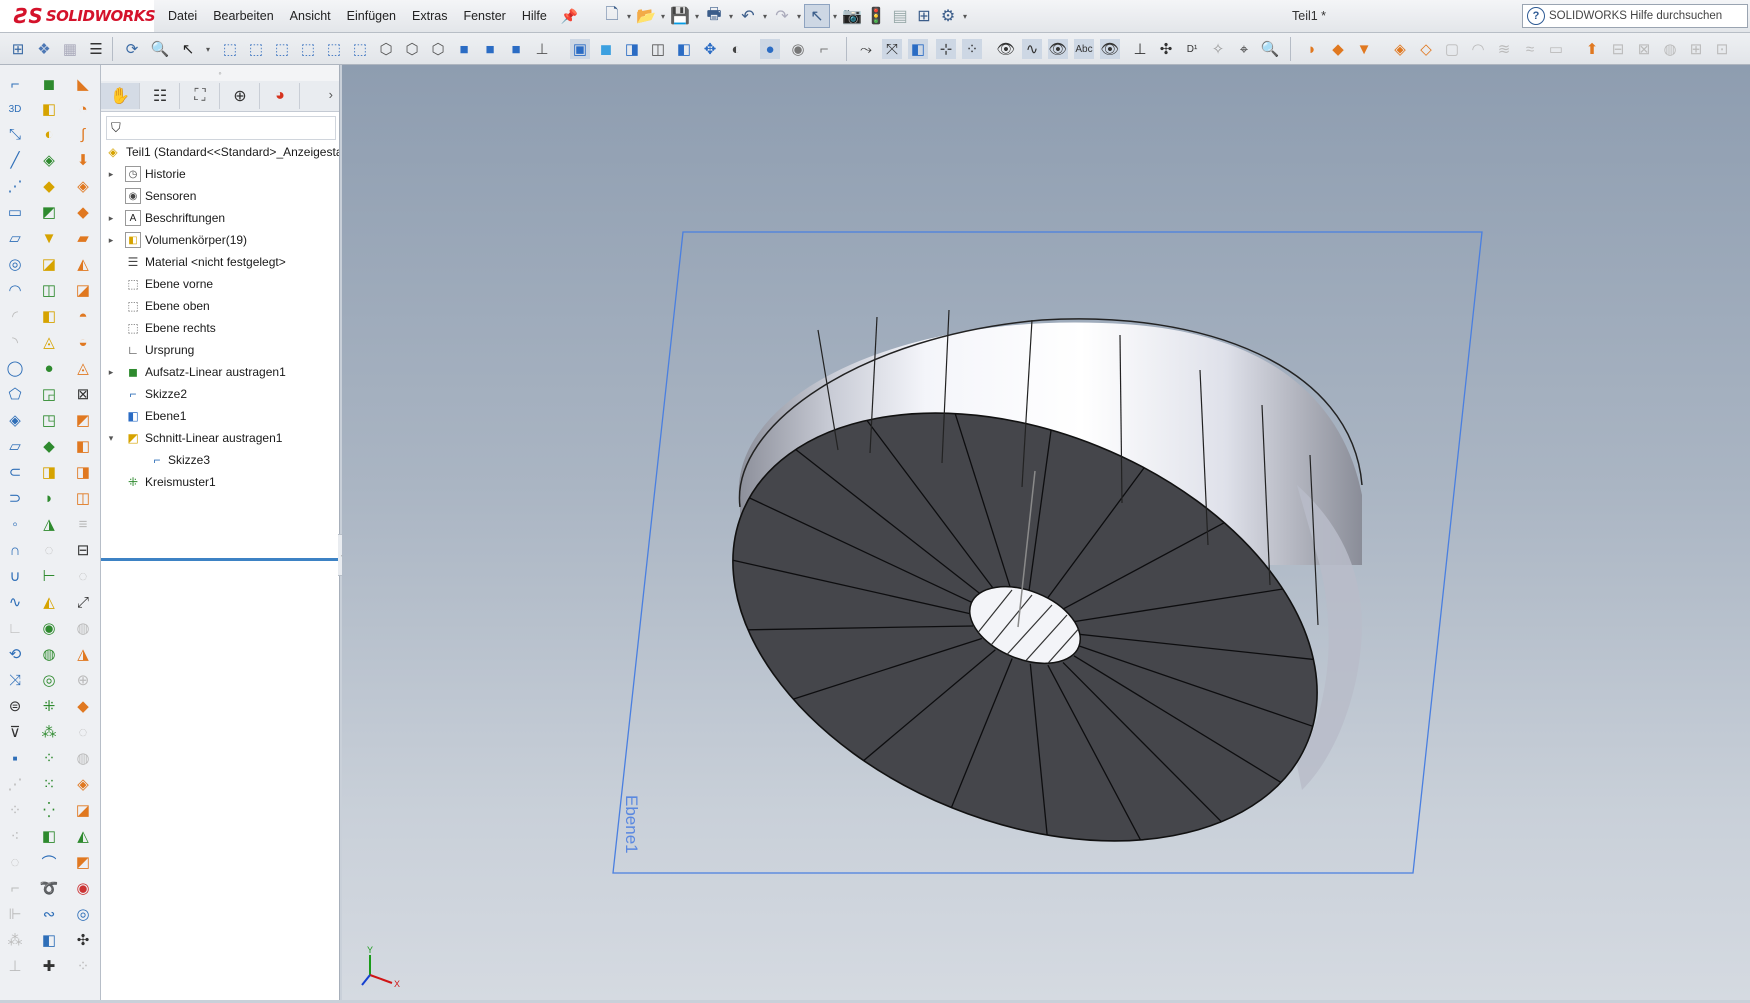 Image resolution: width=1750 pixels, height=1003 pixels. Describe the element at coordinates (188, 49) in the screenshot. I see `select-icon: ↖` at that location.